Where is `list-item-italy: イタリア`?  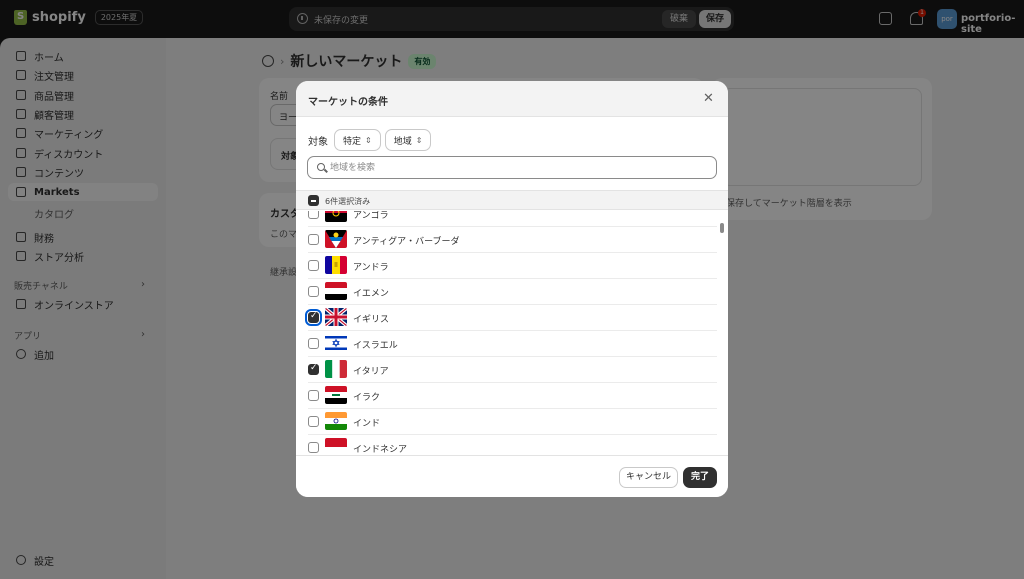
list-item-italy: イタリア is located at coordinates (512, 370).